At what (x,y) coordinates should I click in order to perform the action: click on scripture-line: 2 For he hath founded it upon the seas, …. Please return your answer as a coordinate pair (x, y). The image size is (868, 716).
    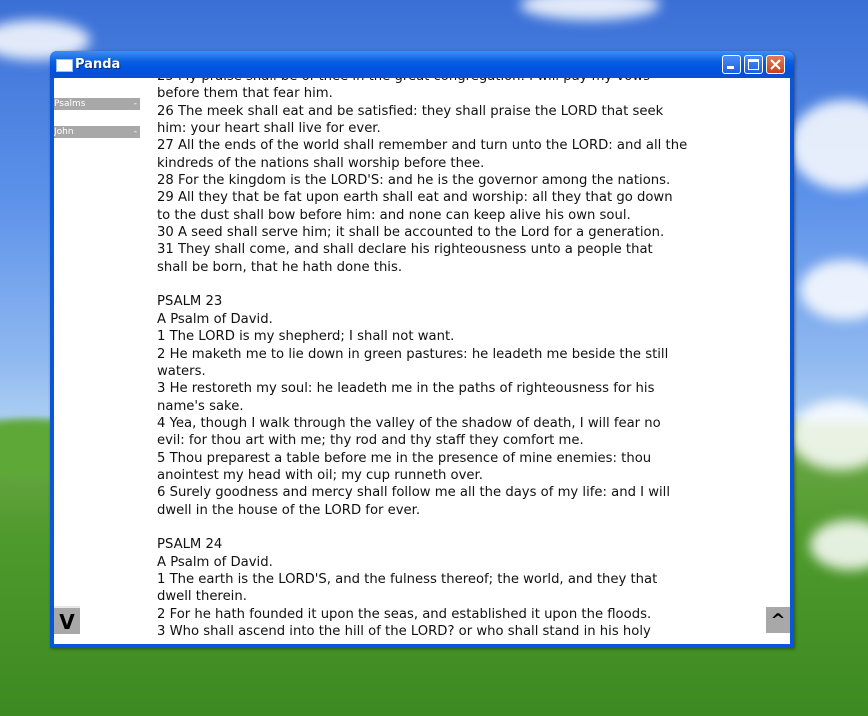
    Looking at the image, I should click on (404, 614).